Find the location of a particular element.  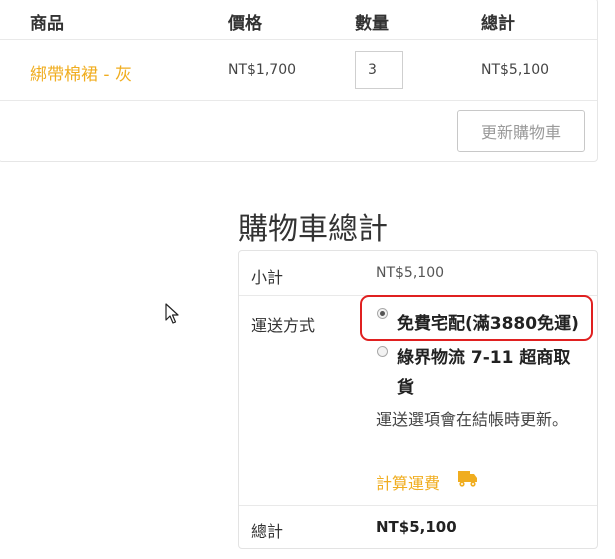

item-total: NT$5,100 is located at coordinates (515, 70).